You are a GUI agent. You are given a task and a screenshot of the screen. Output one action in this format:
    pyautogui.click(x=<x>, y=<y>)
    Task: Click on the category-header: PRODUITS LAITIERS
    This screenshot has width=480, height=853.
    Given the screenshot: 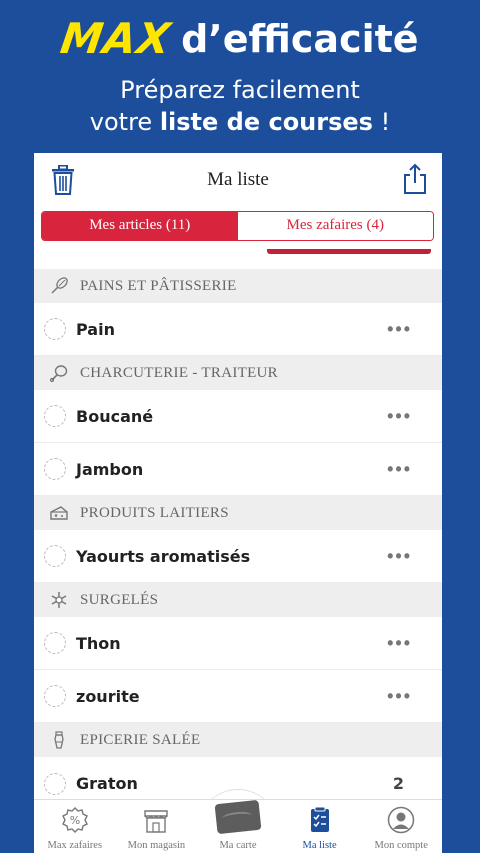 What is the action you would take?
    pyautogui.click(x=238, y=513)
    